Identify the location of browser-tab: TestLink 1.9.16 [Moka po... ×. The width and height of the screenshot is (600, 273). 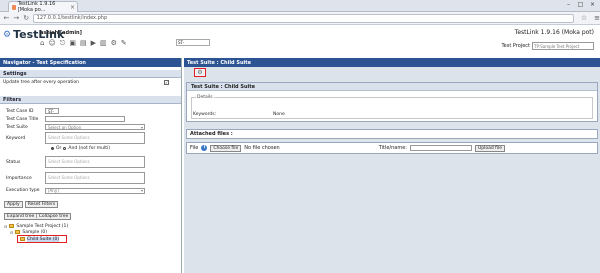
(43, 7).